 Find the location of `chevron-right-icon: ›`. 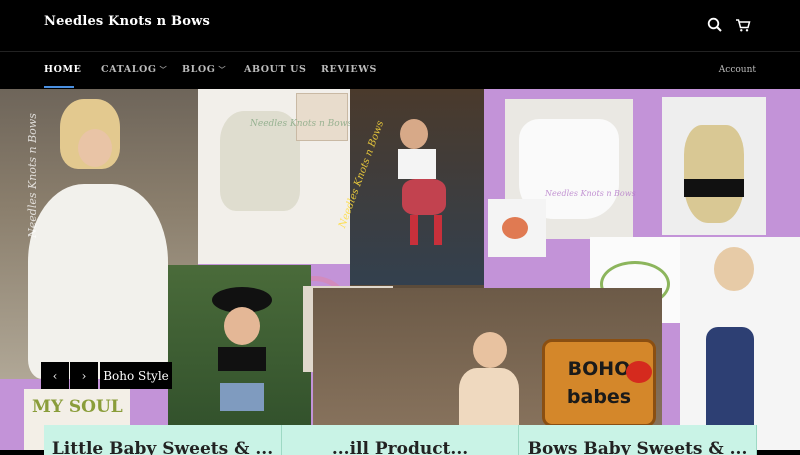

chevron-right-icon: › is located at coordinates (84, 375).